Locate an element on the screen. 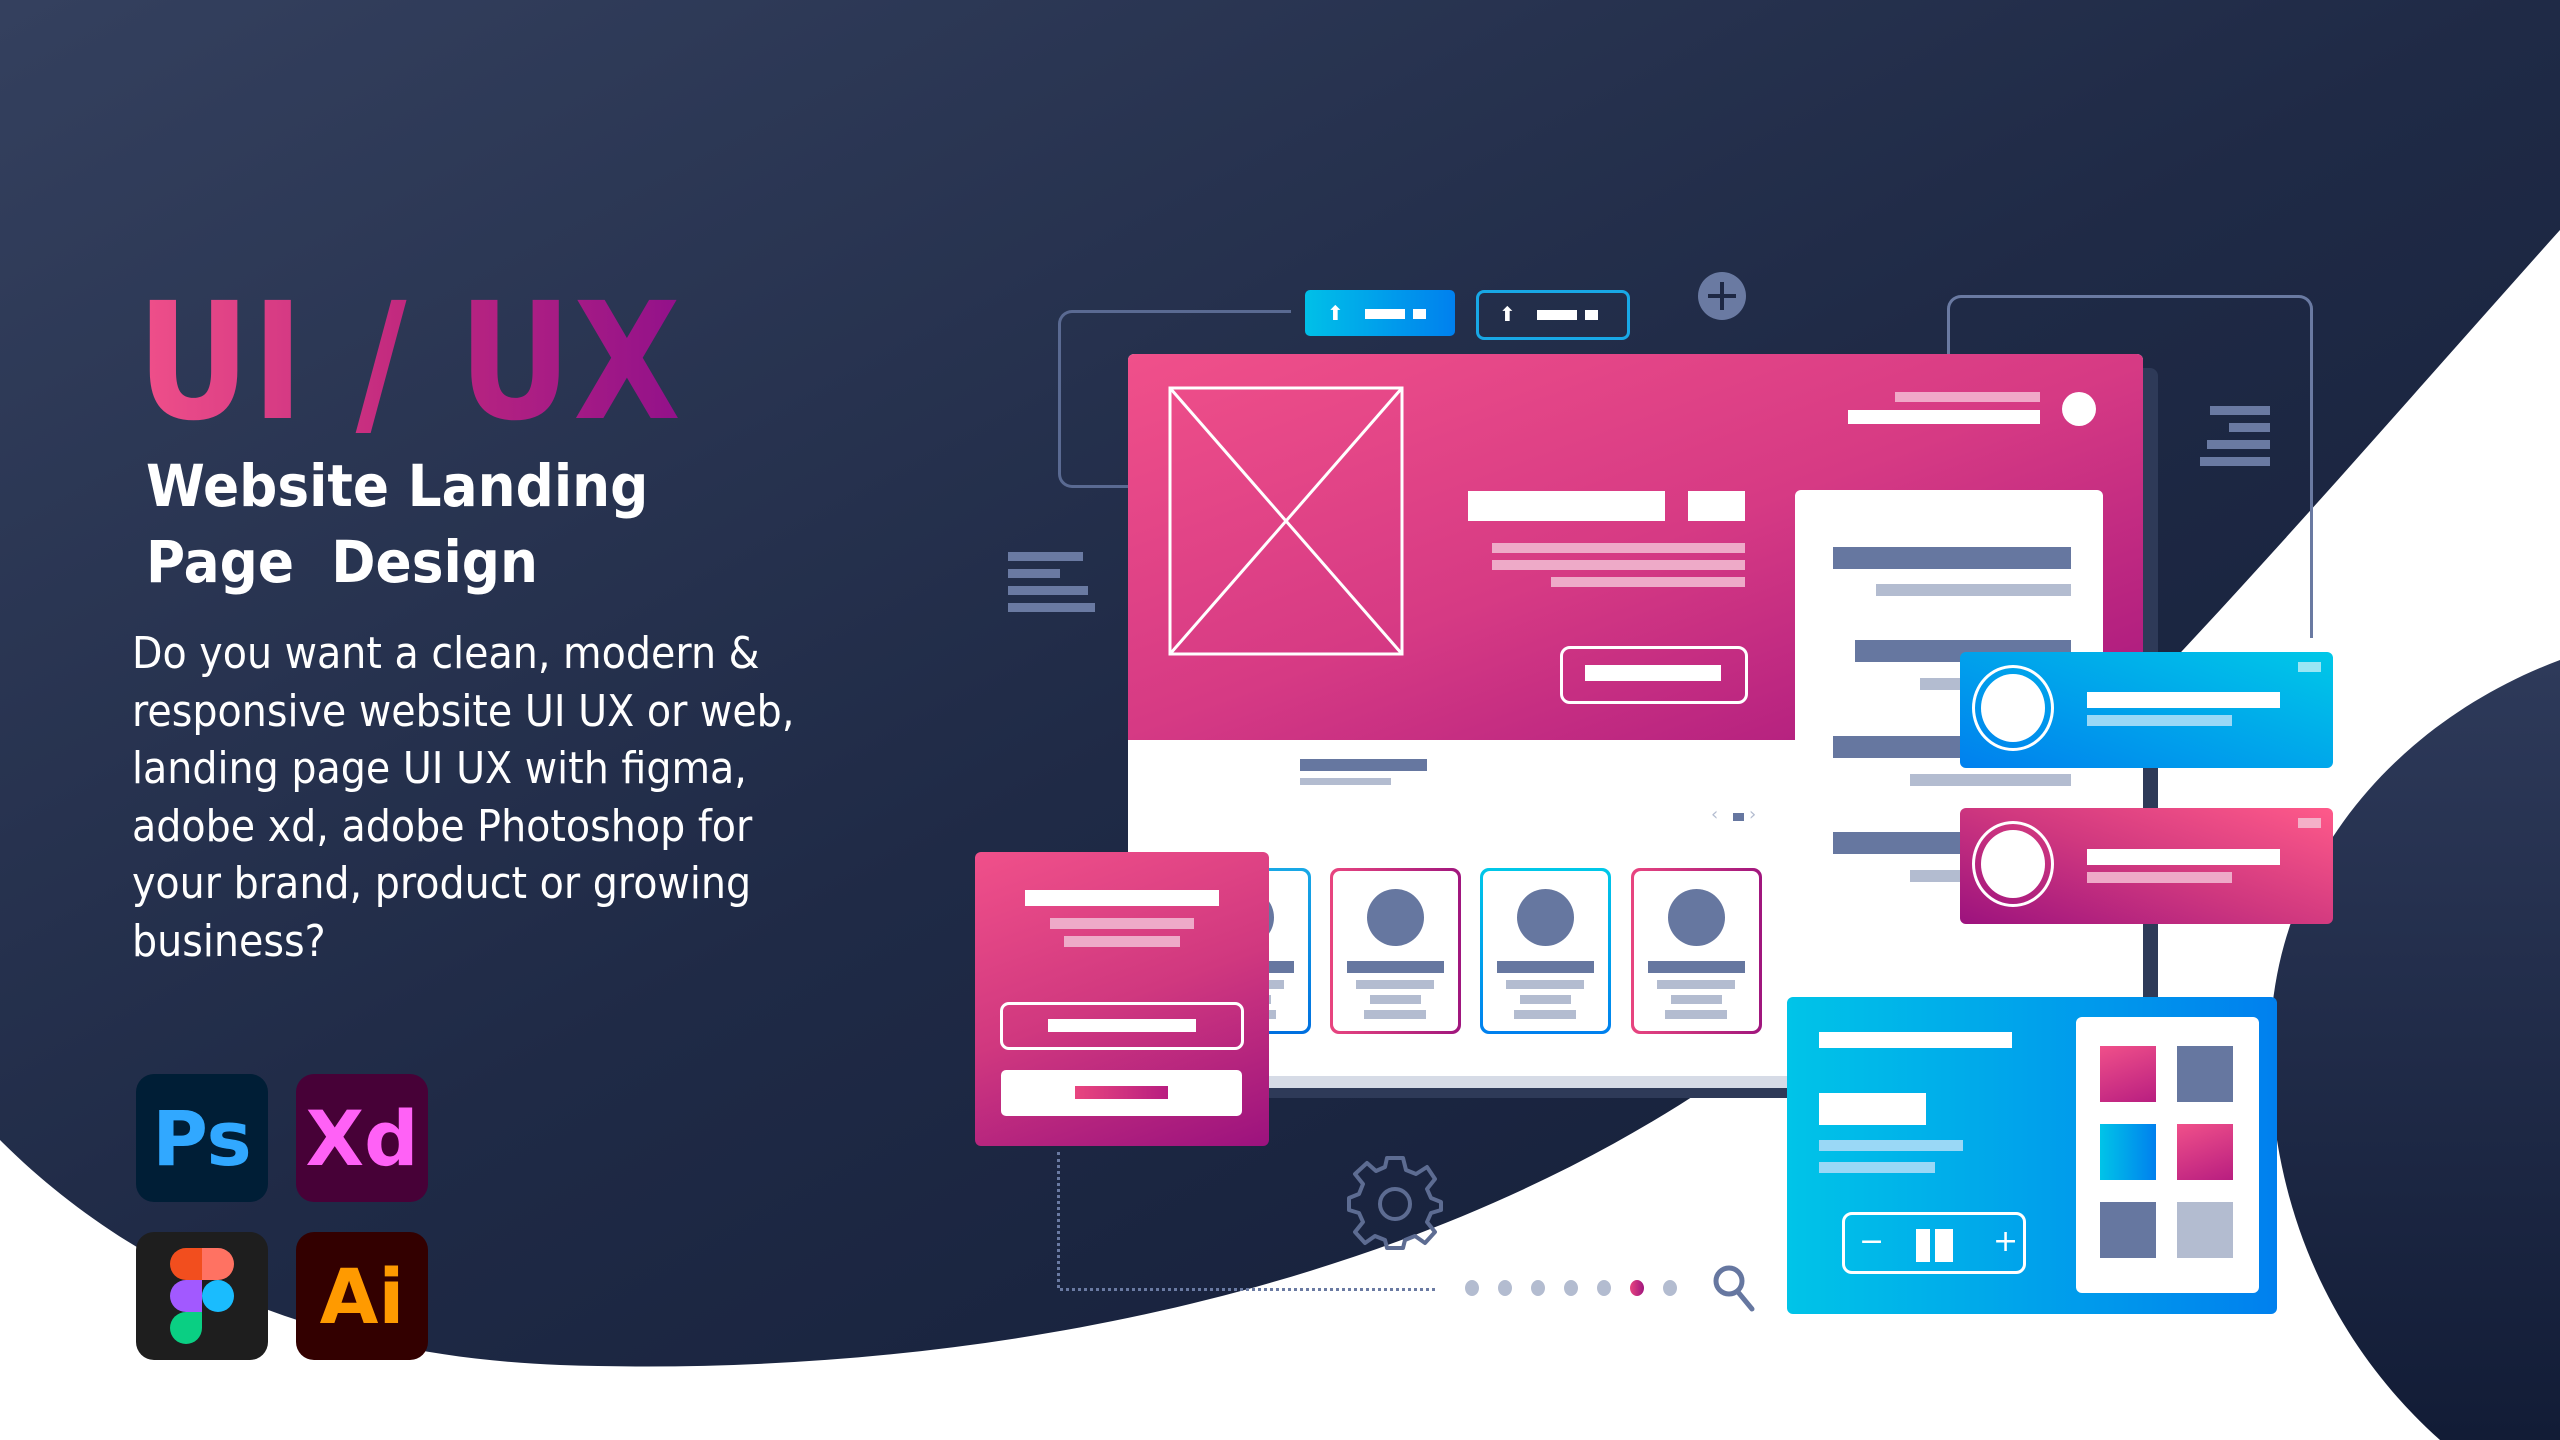 This screenshot has width=2560, height=1440. slider-indicator is located at coordinates (1738, 817).